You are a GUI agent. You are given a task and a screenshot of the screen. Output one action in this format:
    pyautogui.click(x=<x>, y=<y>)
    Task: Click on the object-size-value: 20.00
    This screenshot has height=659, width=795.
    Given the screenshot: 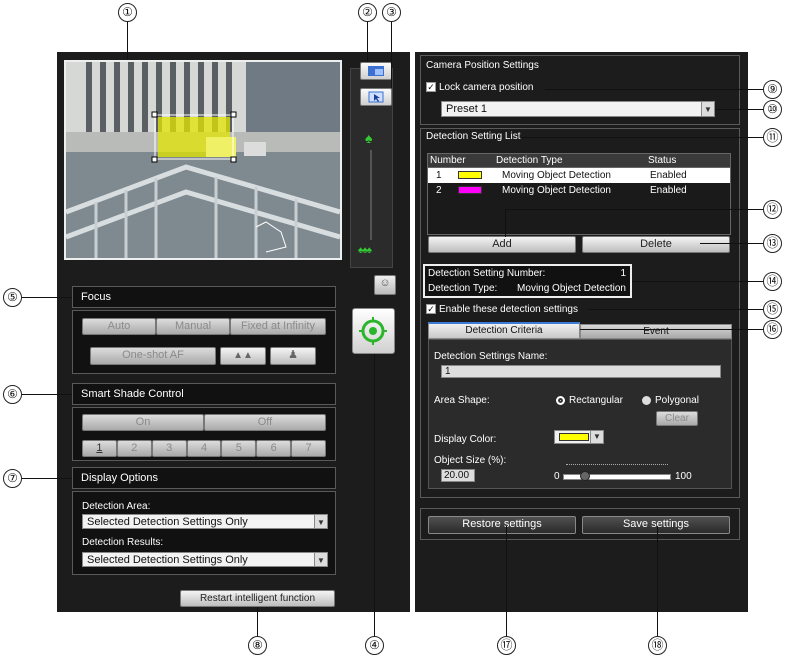 What is the action you would take?
    pyautogui.click(x=457, y=475)
    